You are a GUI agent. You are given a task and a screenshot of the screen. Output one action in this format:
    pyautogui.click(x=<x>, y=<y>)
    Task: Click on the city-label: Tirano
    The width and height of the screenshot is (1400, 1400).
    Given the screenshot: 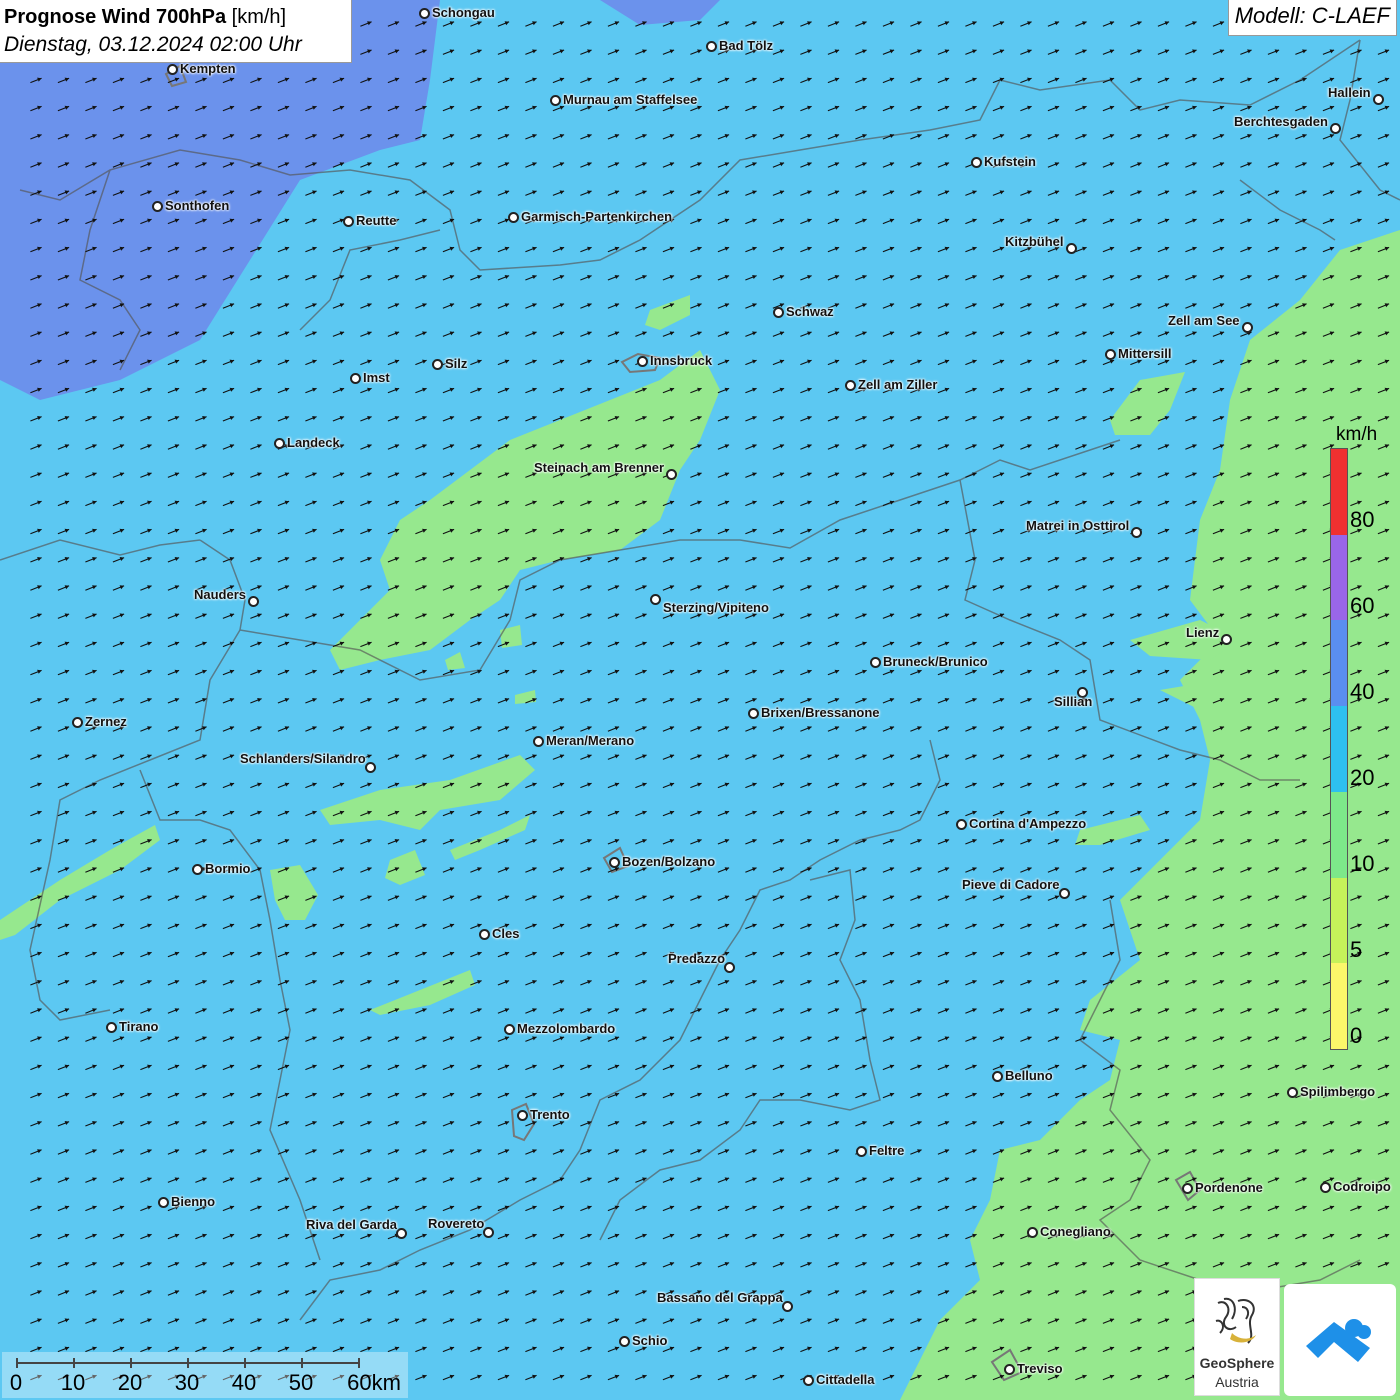 What is the action you would take?
    pyautogui.click(x=139, y=1026)
    